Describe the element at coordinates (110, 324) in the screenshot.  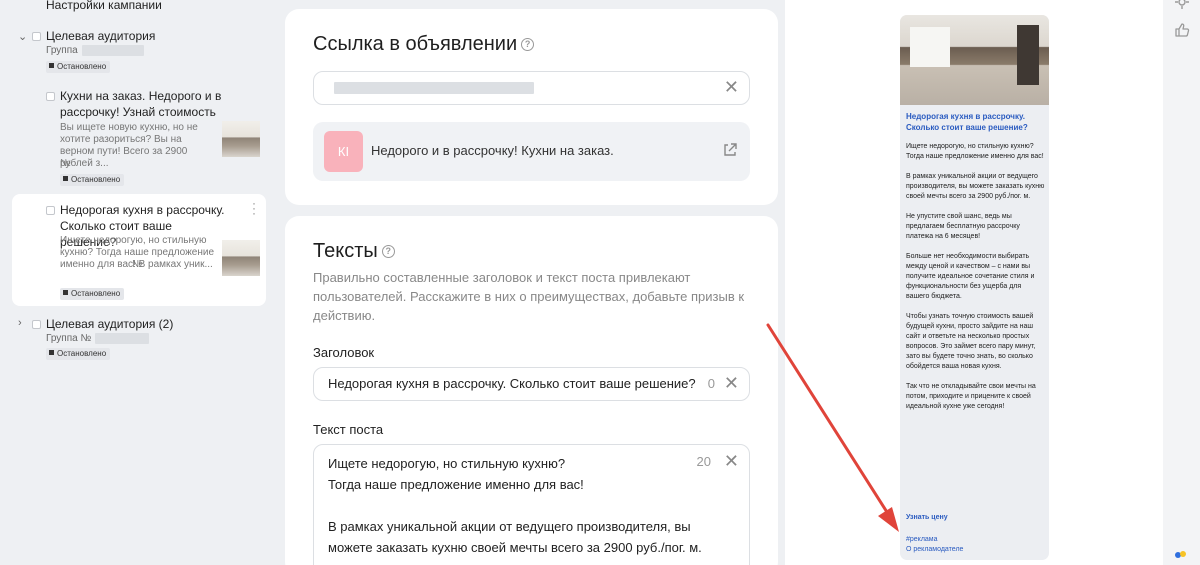
I see `group-title: Целевая аудитория (2)` at that location.